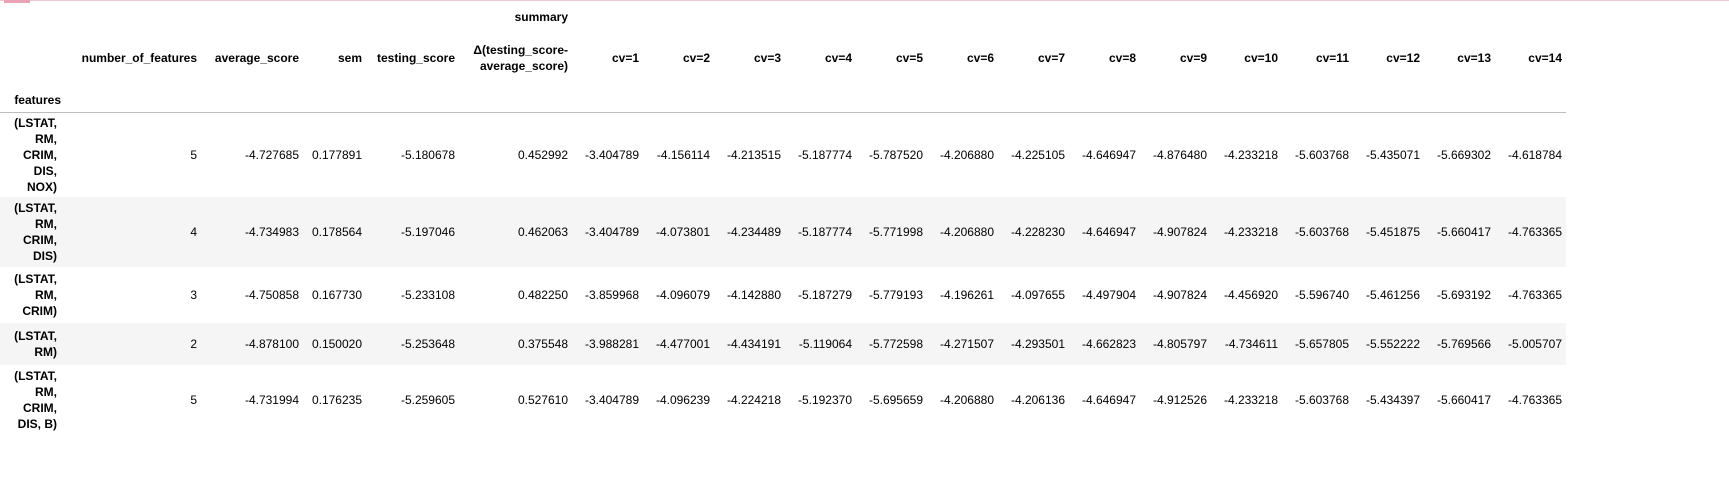 This screenshot has height=480, width=1729. Describe the element at coordinates (334, 232) in the screenshot. I see `table-cell-sem: 0.178564` at that location.